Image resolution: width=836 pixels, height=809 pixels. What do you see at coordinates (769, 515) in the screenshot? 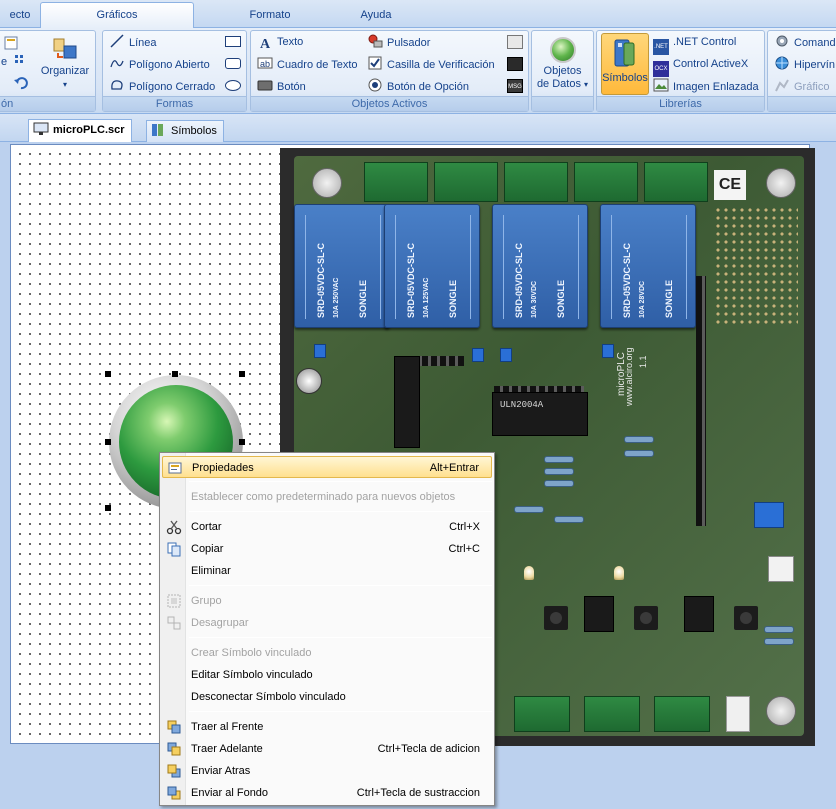
I see `sv7-connector` at bounding box center [769, 515].